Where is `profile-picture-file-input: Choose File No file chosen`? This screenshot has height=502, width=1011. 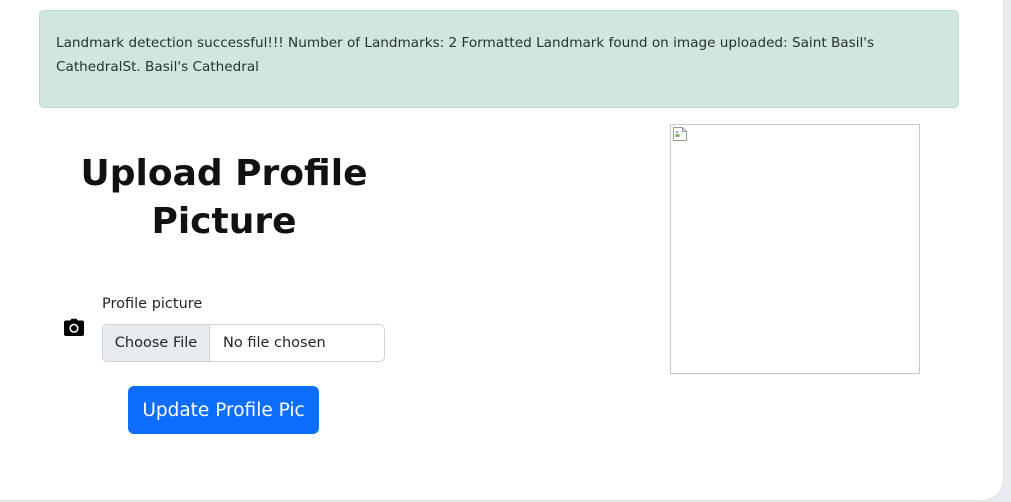 profile-picture-file-input: Choose File No file chosen is located at coordinates (243, 343).